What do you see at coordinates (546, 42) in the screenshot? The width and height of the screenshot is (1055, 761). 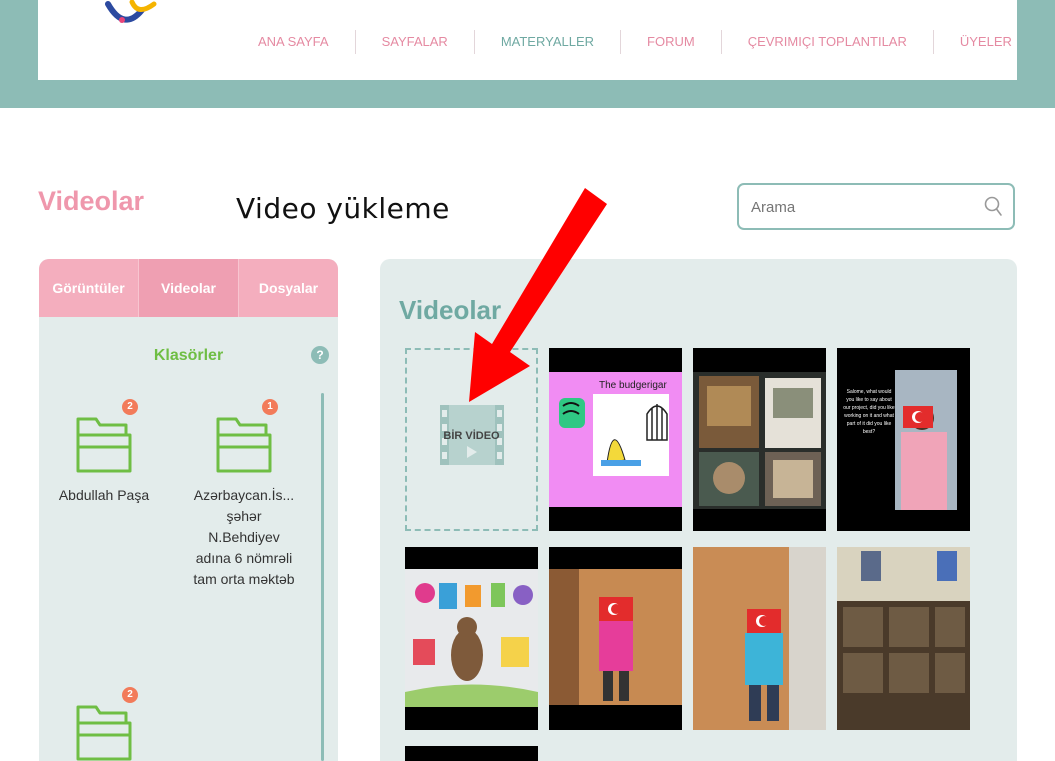 I see `nav-materyaller: MATERYALLER` at bounding box center [546, 42].